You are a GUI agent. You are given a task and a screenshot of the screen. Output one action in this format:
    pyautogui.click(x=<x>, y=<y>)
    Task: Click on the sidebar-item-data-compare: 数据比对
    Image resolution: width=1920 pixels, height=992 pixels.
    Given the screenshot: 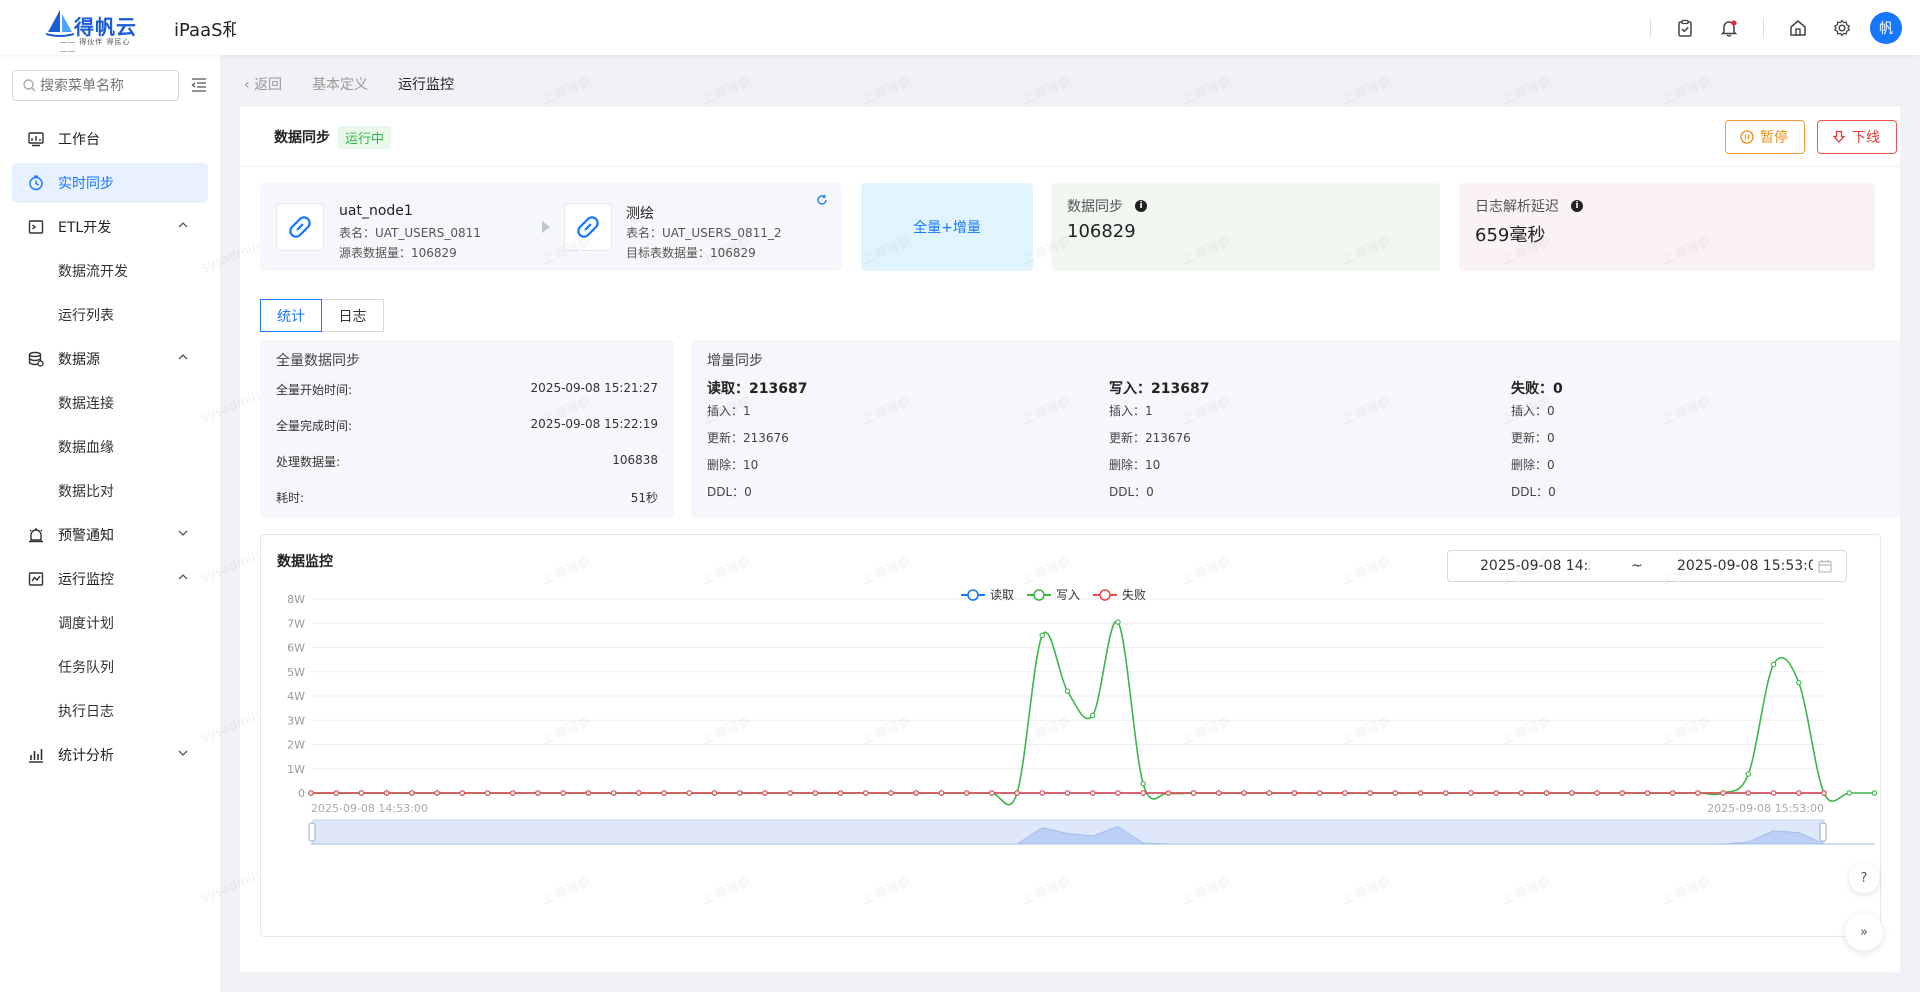 What is the action you would take?
    pyautogui.click(x=110, y=491)
    